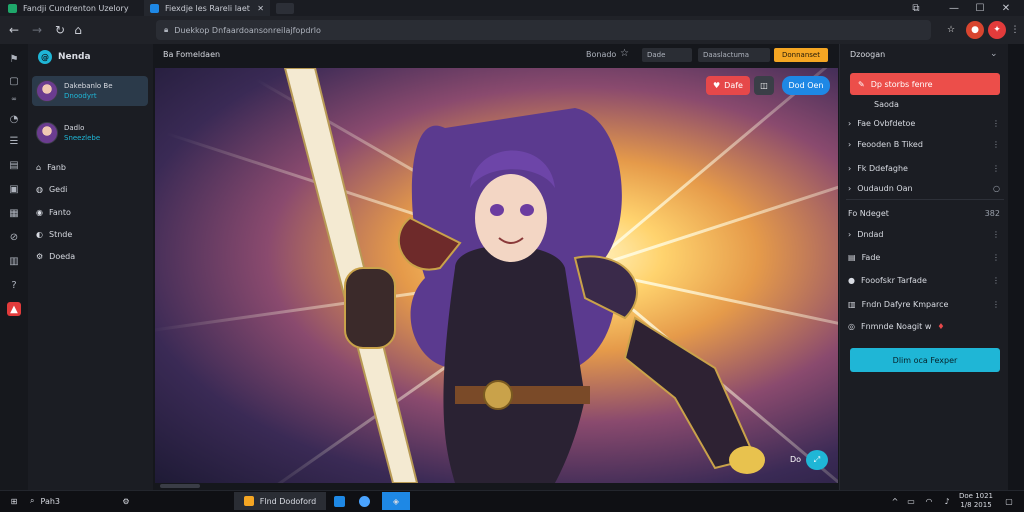 The image size is (1024, 512). What do you see at coordinates (14, 165) in the screenshot?
I see `rail-file-icon: ▤` at bounding box center [14, 165].